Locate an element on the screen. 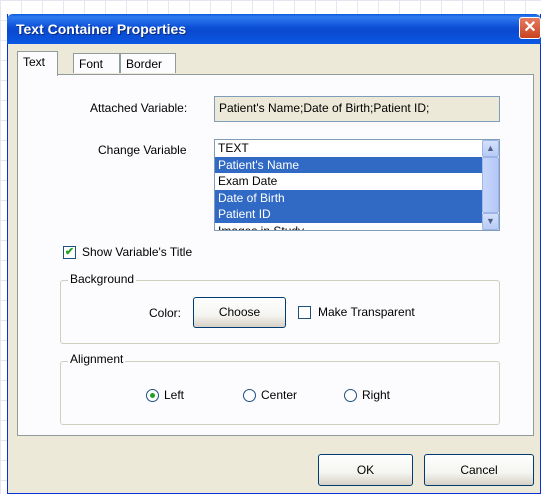 This screenshot has width=541, height=494. show-title-label: Show Variable's Title is located at coordinates (137, 252).